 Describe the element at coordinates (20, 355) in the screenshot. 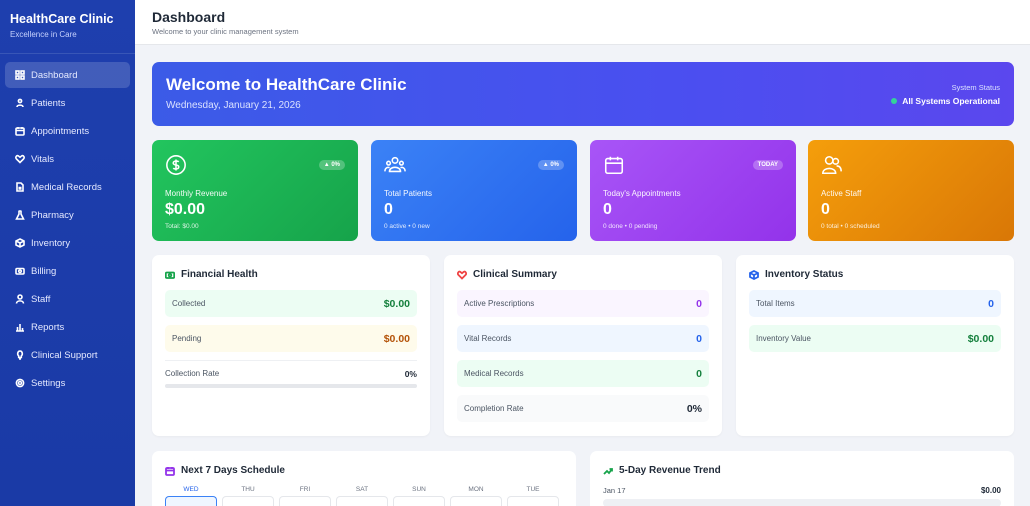

I see `bulb-icon` at that location.